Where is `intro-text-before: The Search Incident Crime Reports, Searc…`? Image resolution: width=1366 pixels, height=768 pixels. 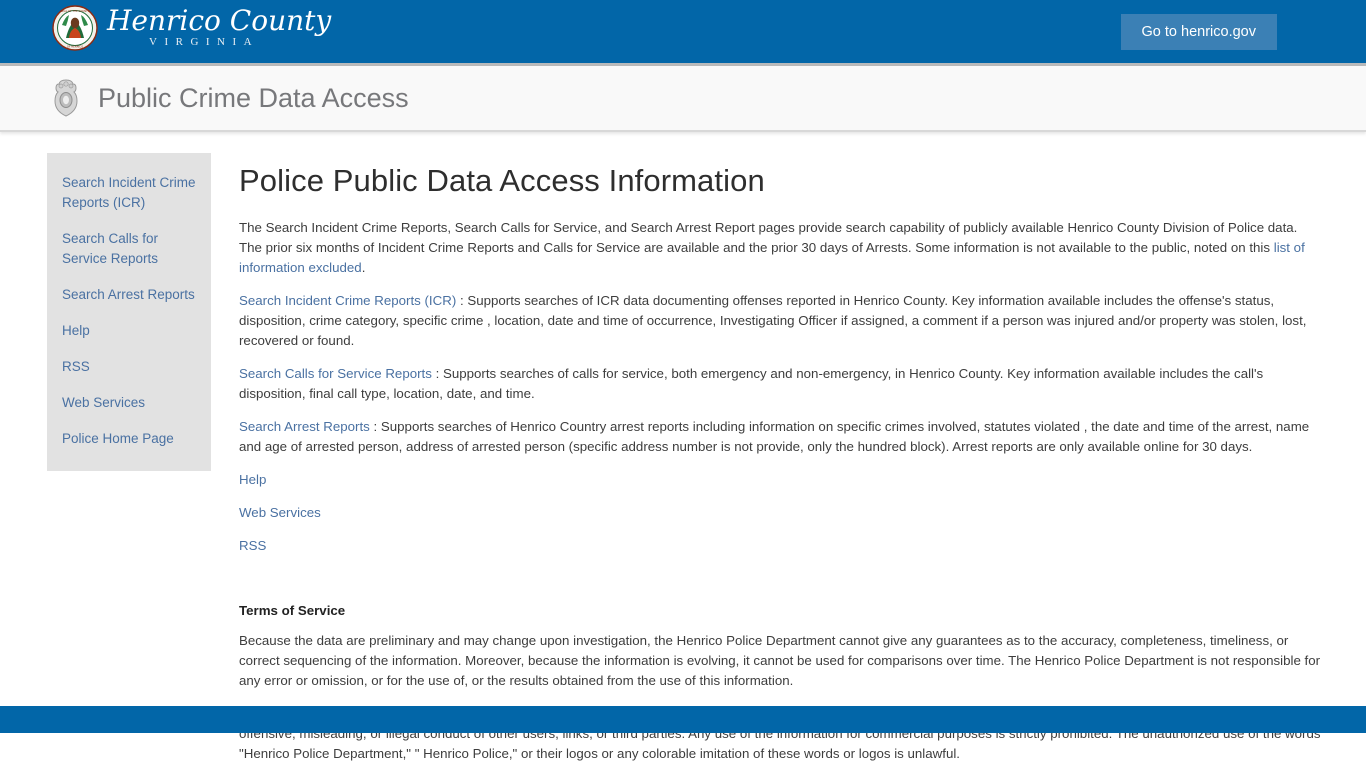
intro-text-before: The Search Incident Crime Reports, Searc… is located at coordinates (768, 237).